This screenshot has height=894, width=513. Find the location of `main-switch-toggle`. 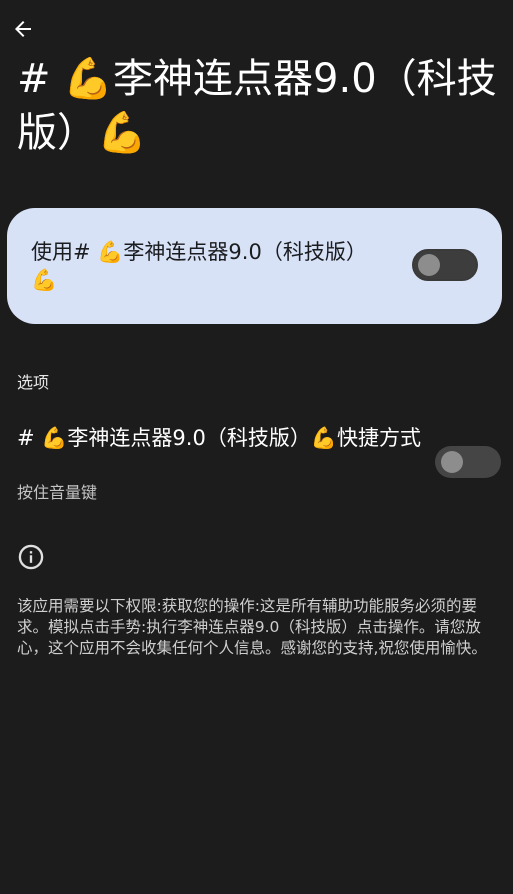

main-switch-toggle is located at coordinates (445, 265).